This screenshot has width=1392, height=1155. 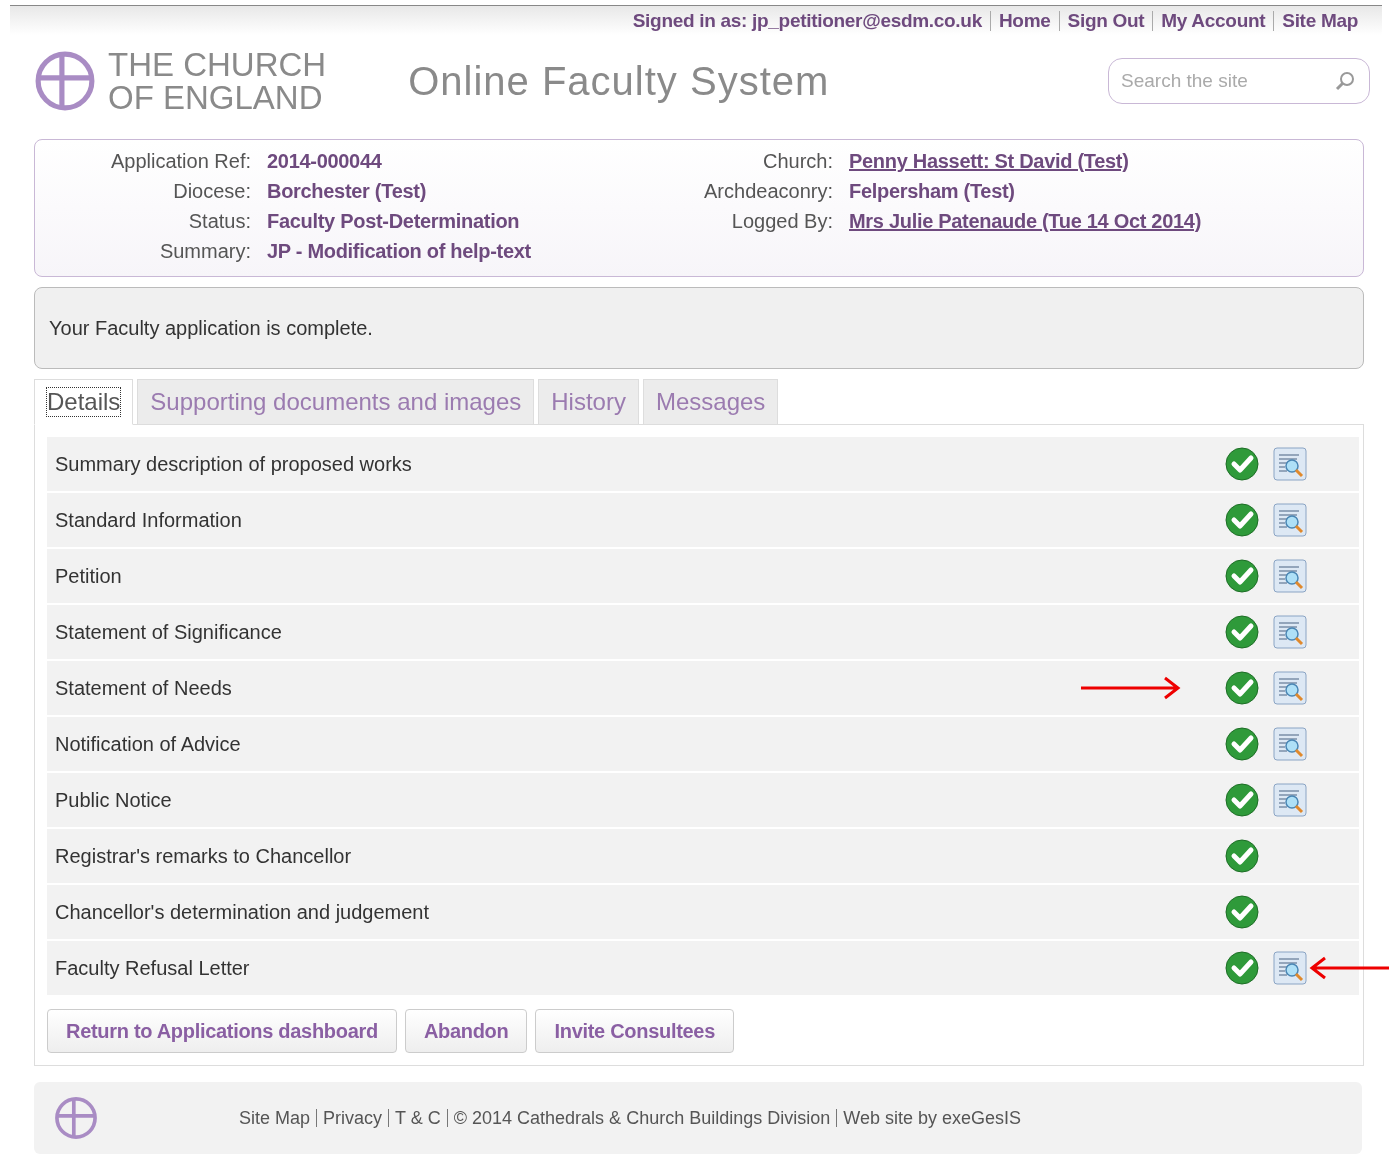 What do you see at coordinates (1024, 20) in the screenshot?
I see `top-nav-link: Home` at bounding box center [1024, 20].